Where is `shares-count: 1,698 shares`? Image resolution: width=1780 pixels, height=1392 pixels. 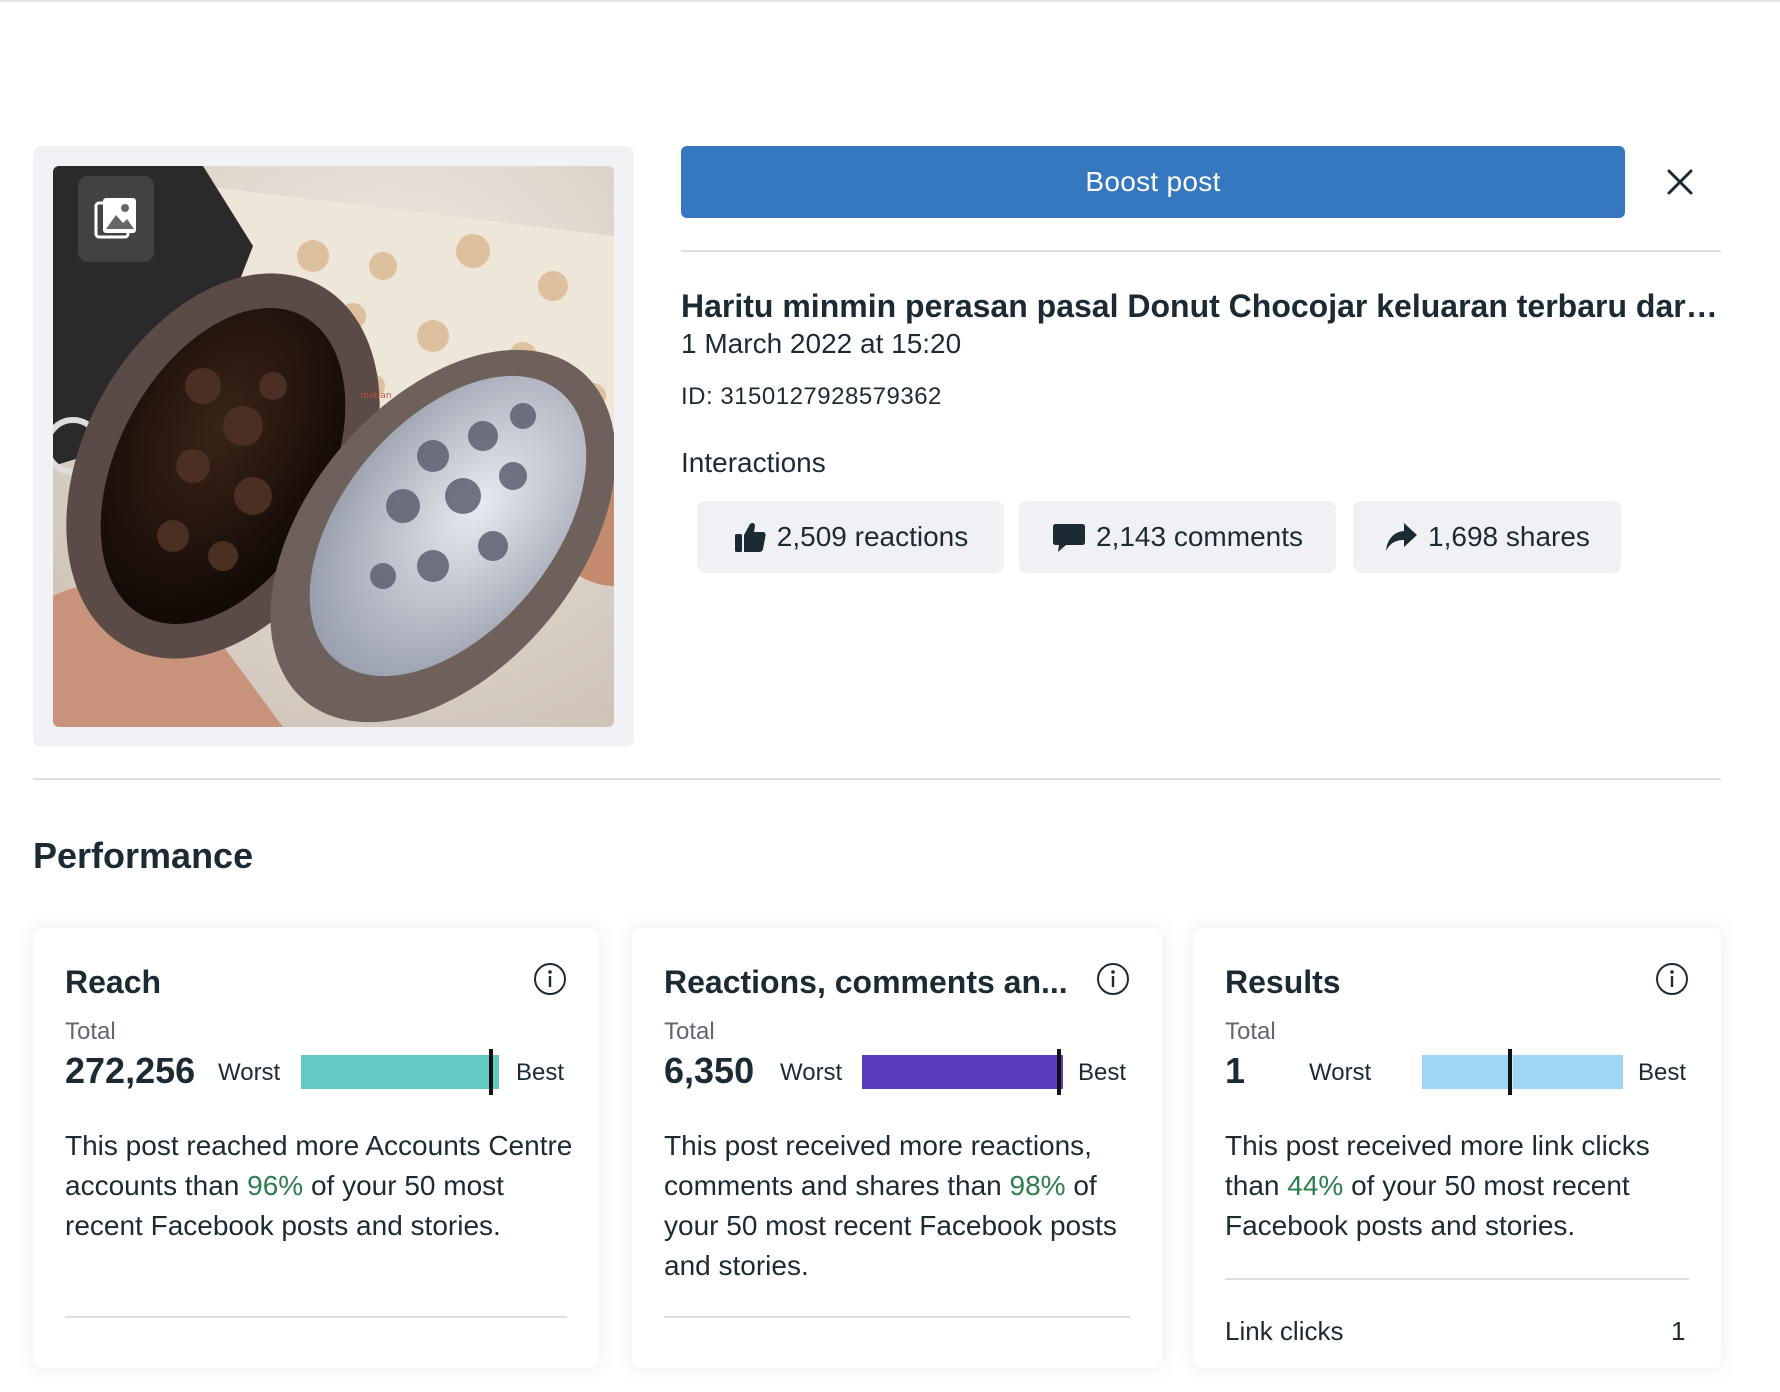 shares-count: 1,698 shares is located at coordinates (1509, 536).